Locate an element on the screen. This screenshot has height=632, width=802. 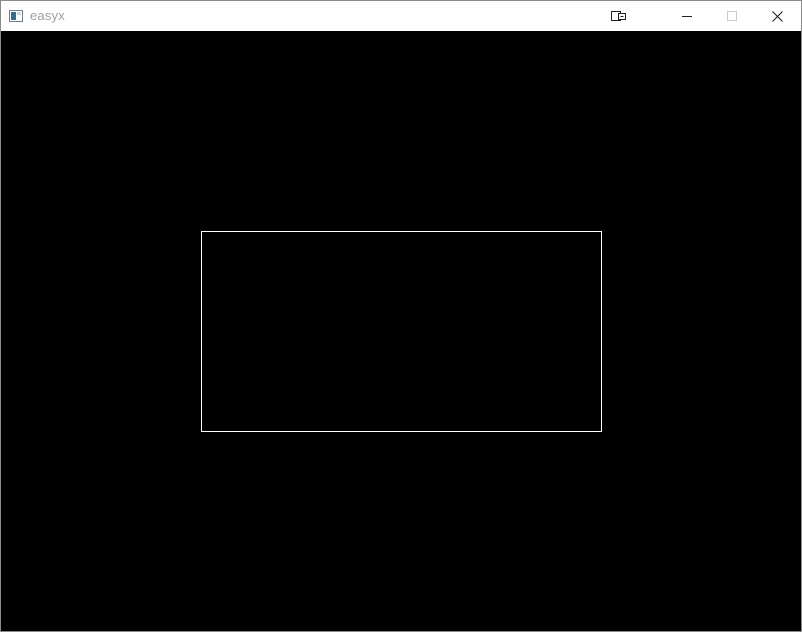
minimize-button is located at coordinates (687, 16).